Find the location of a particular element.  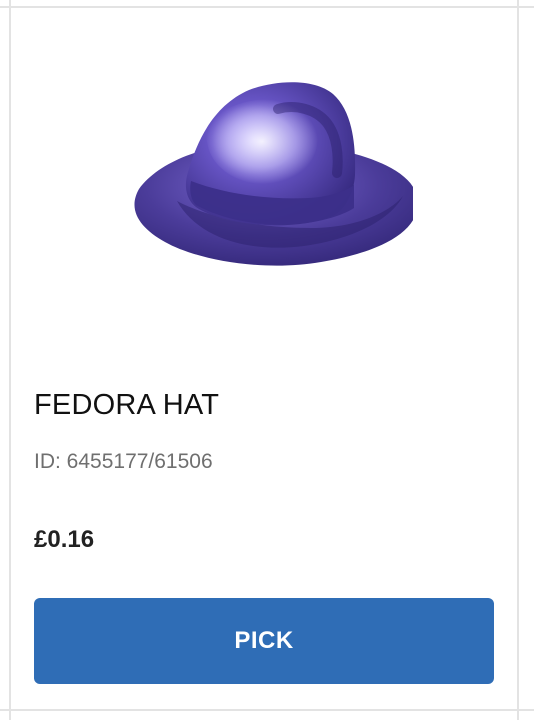

pick-button: PICK is located at coordinates (264, 641).